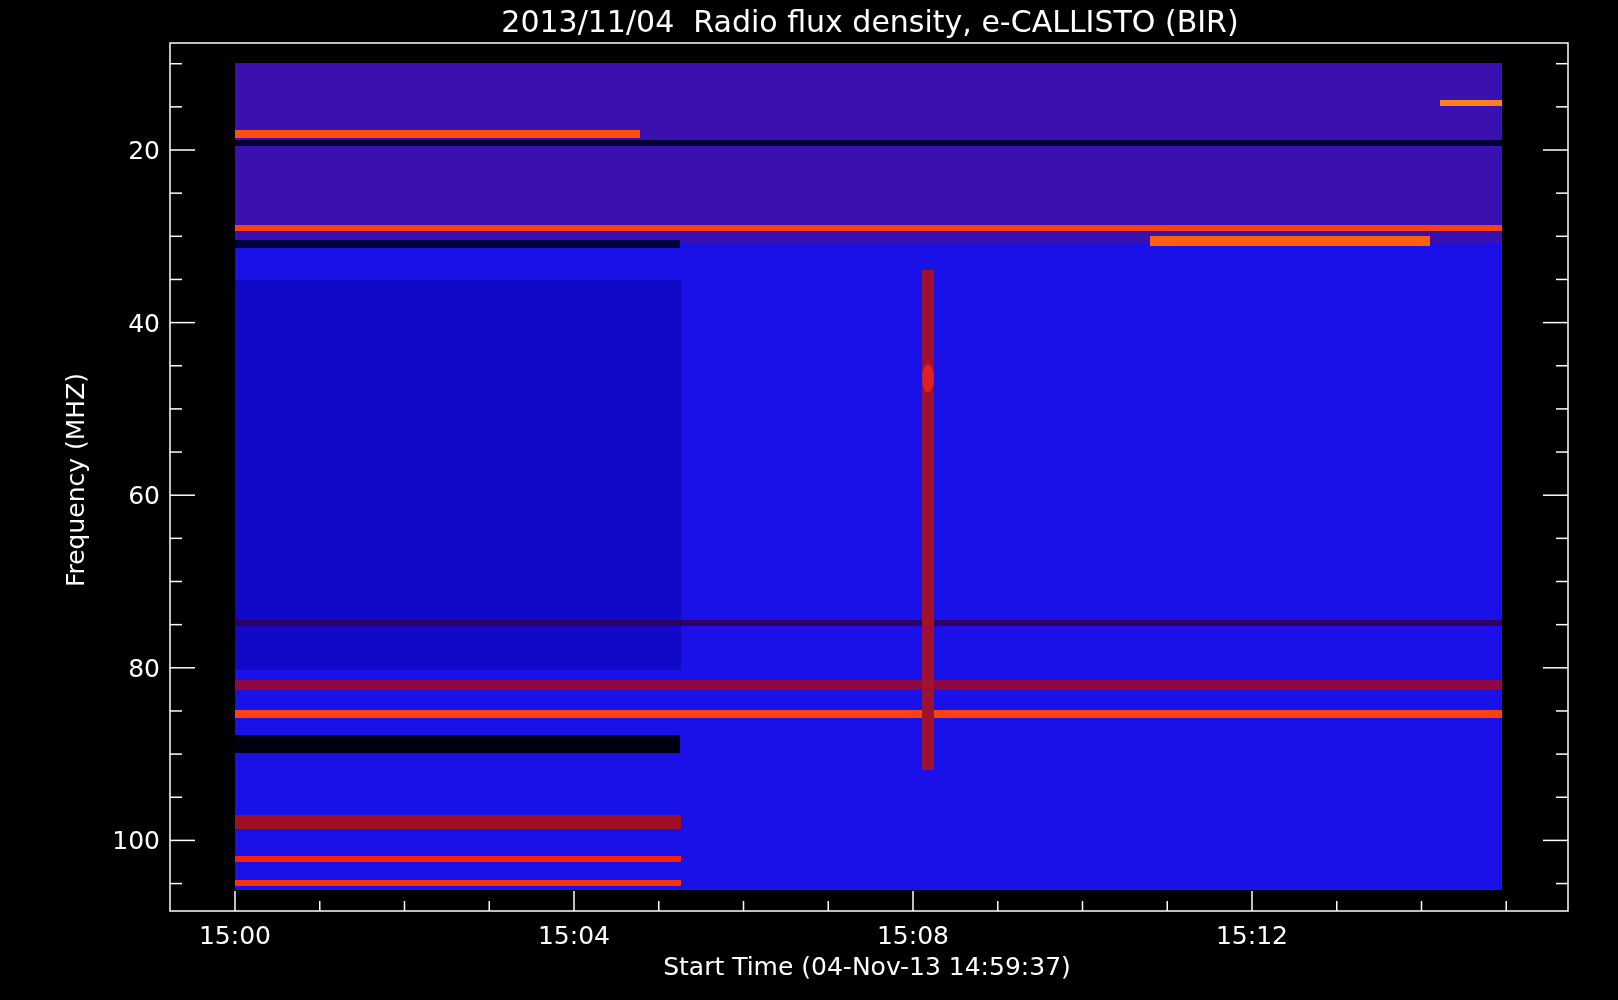 The width and height of the screenshot is (1618, 1000). I want to click on y-tick-label: 80, so click(144, 668).